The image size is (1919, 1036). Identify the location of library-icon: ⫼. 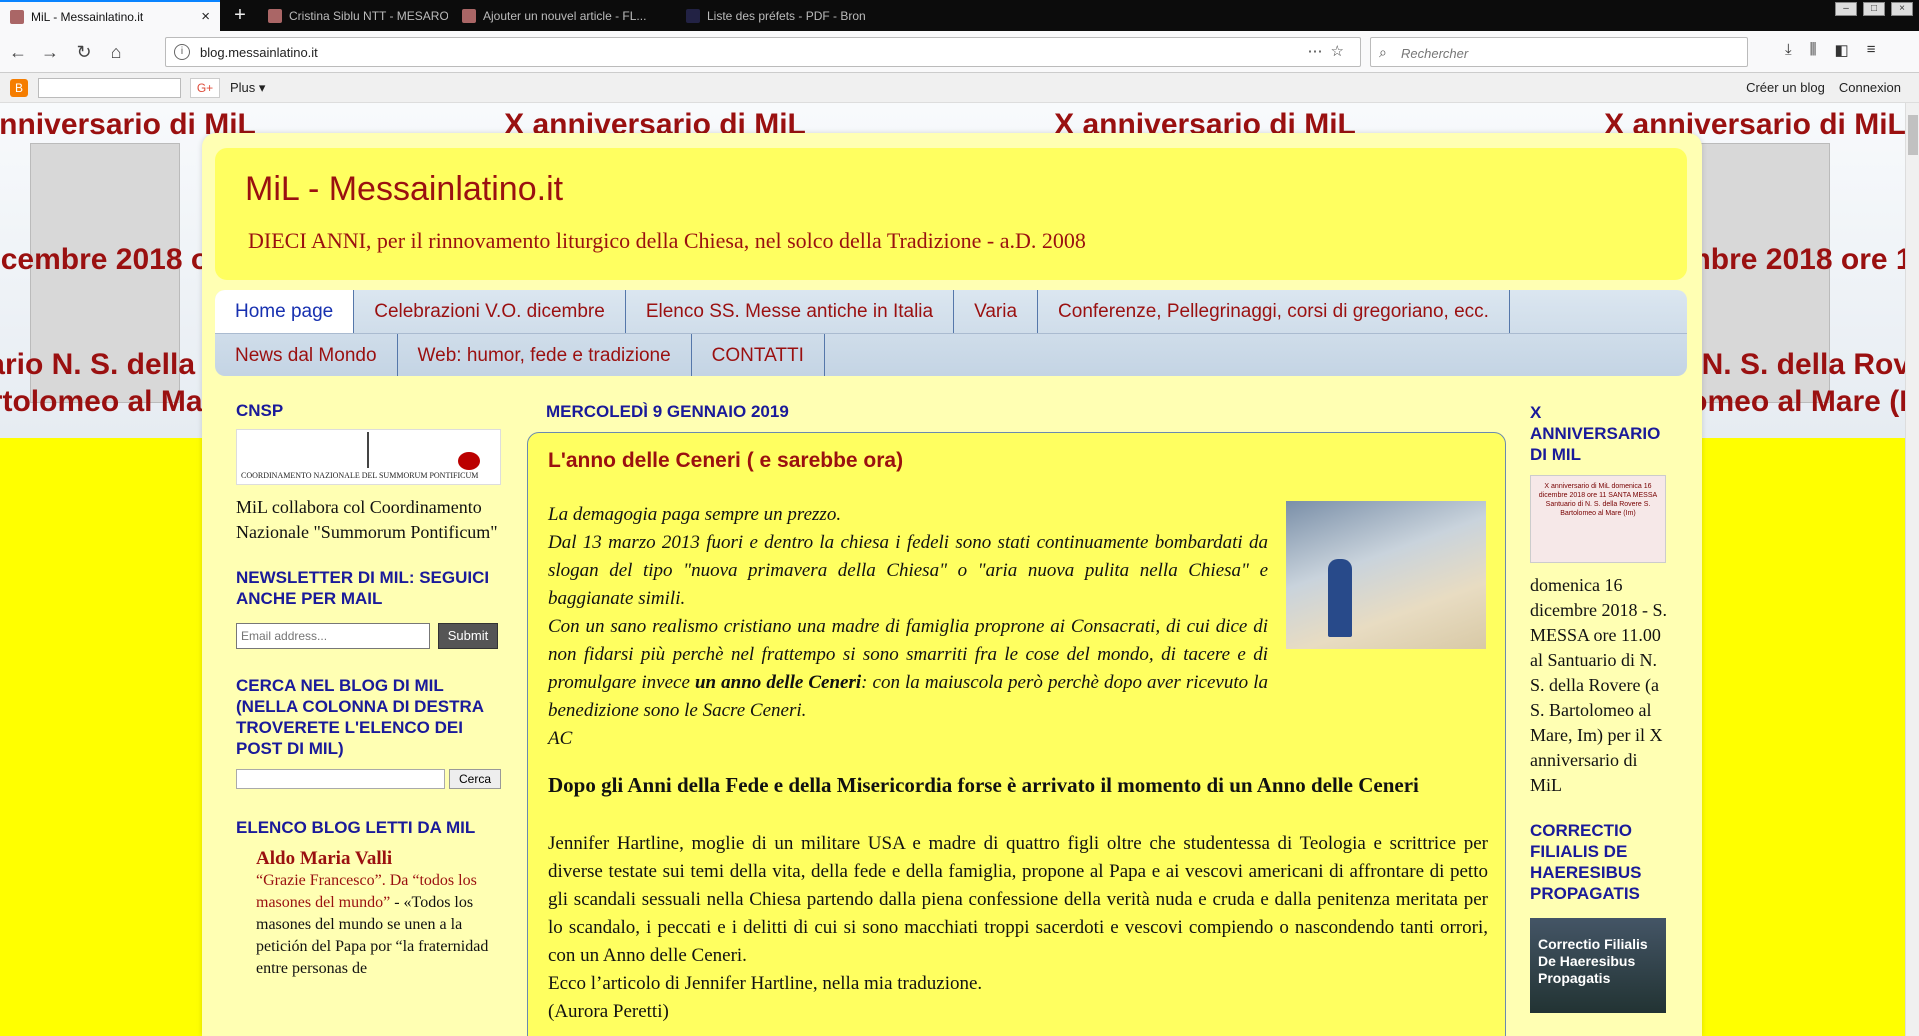
(1813, 50).